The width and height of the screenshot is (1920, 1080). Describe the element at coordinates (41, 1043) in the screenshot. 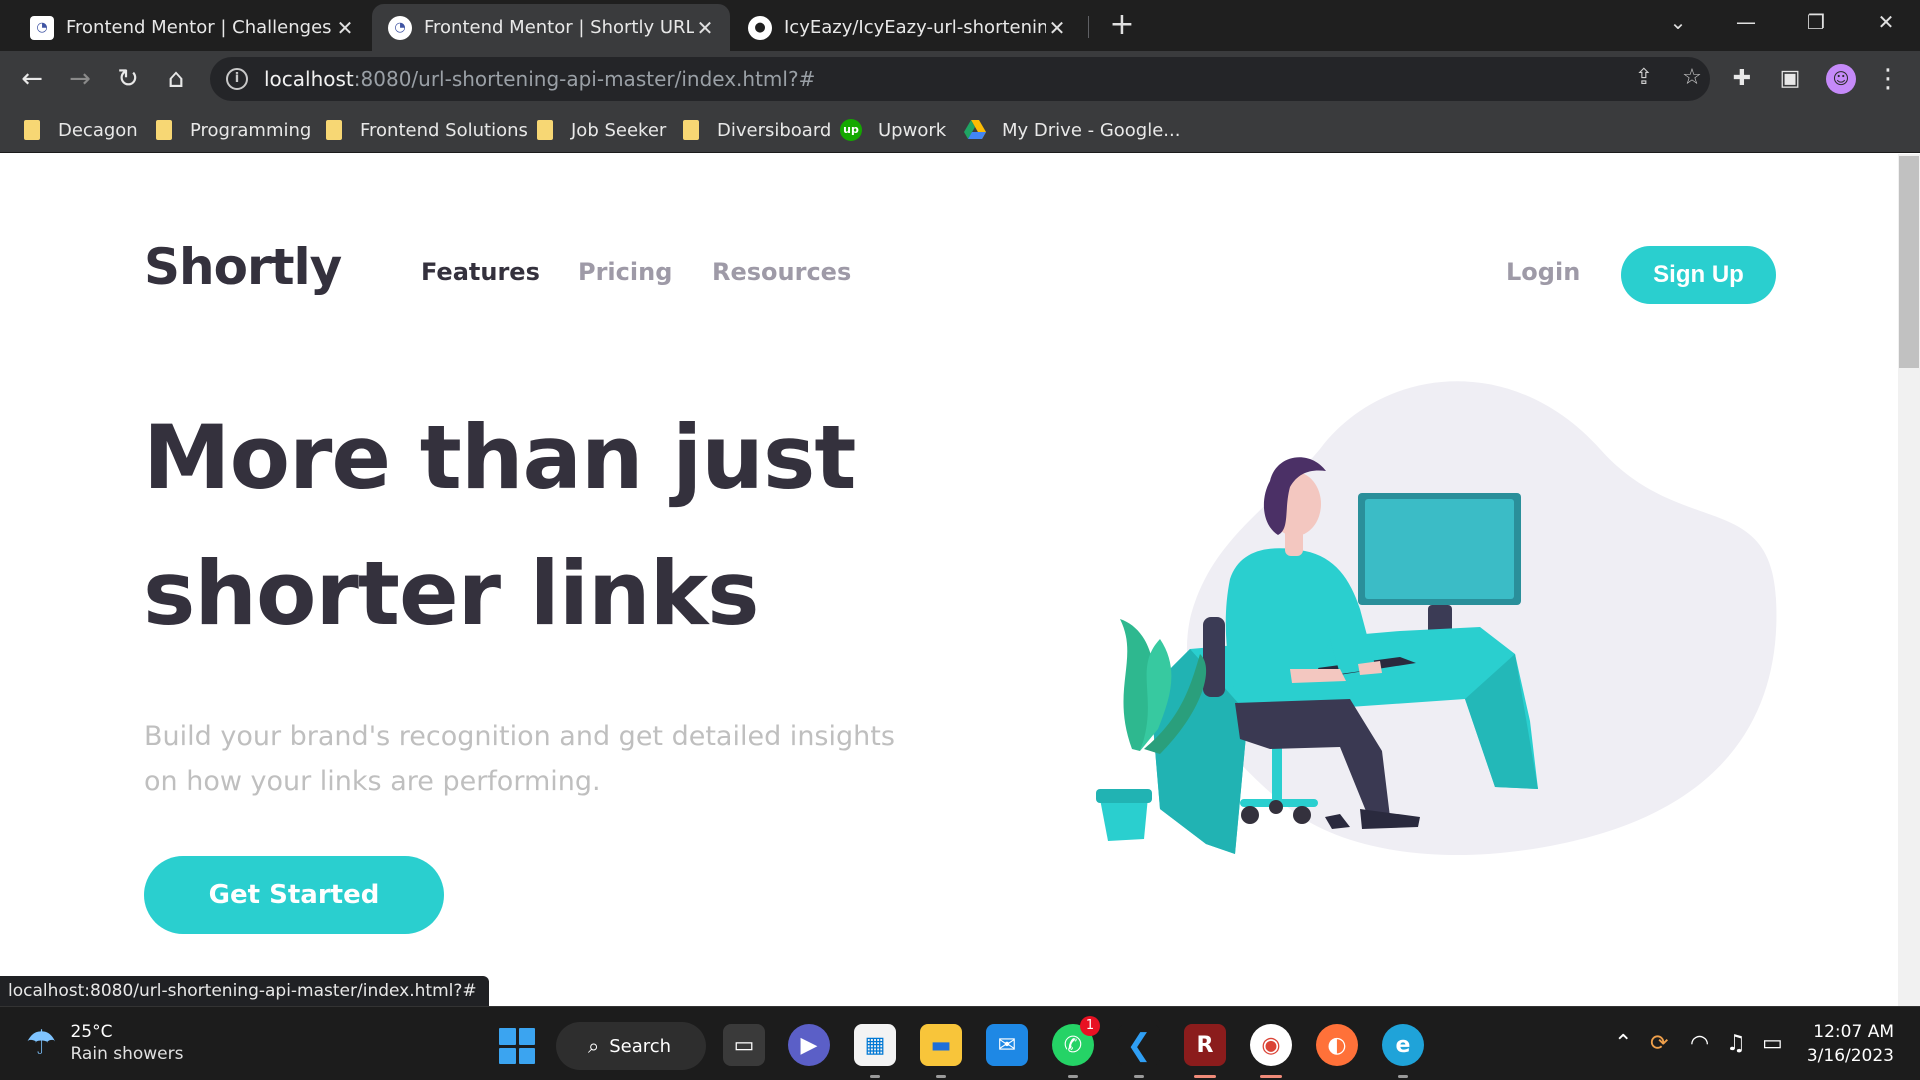

I see `rain-umbrella-icon: ☂` at that location.